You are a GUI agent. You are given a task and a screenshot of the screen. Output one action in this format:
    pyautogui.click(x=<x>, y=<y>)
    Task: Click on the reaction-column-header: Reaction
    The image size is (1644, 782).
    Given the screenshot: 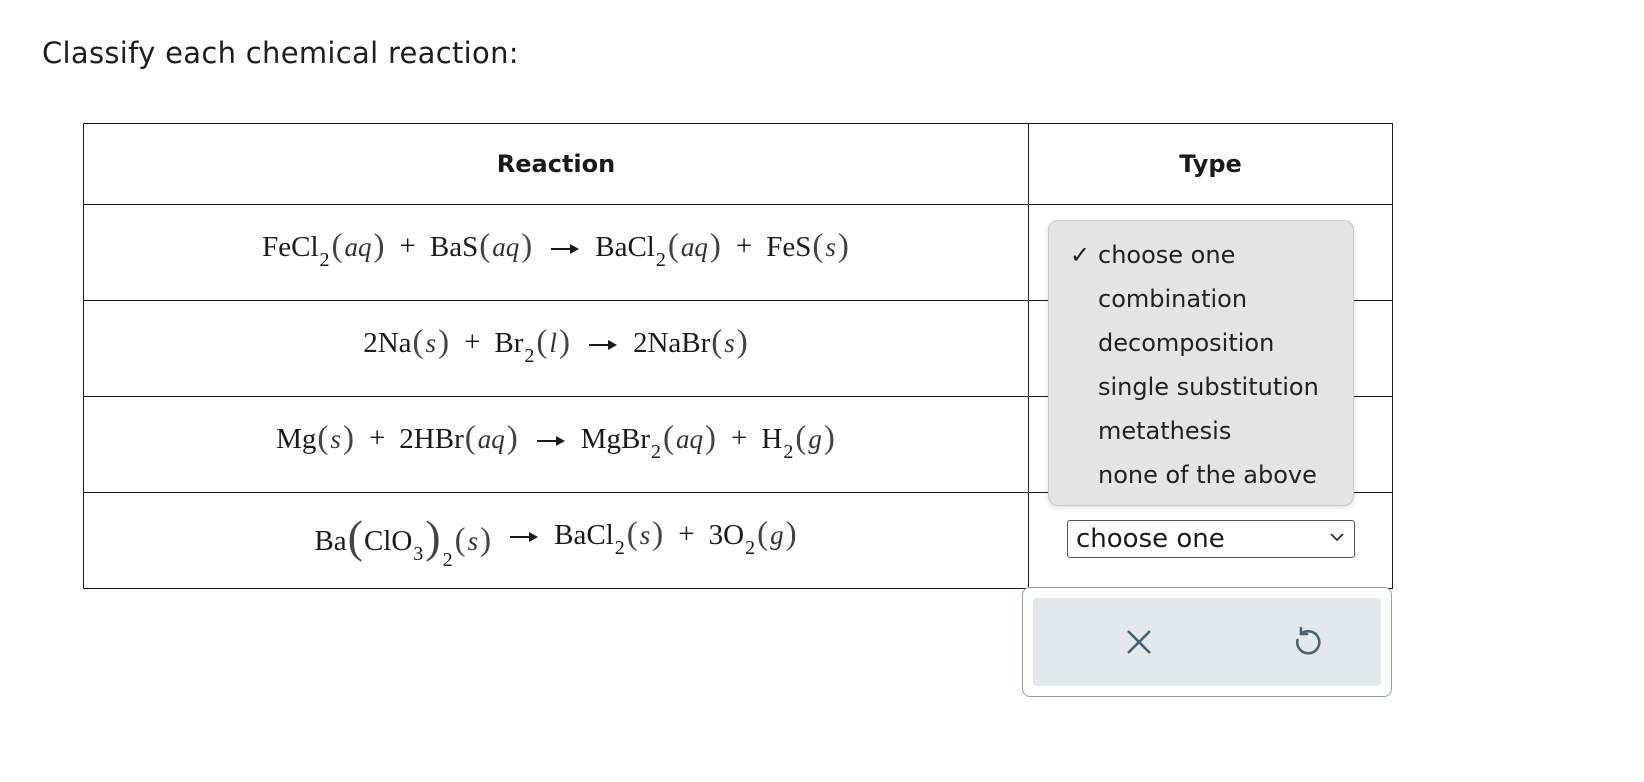 What is the action you would take?
    pyautogui.click(x=556, y=164)
    